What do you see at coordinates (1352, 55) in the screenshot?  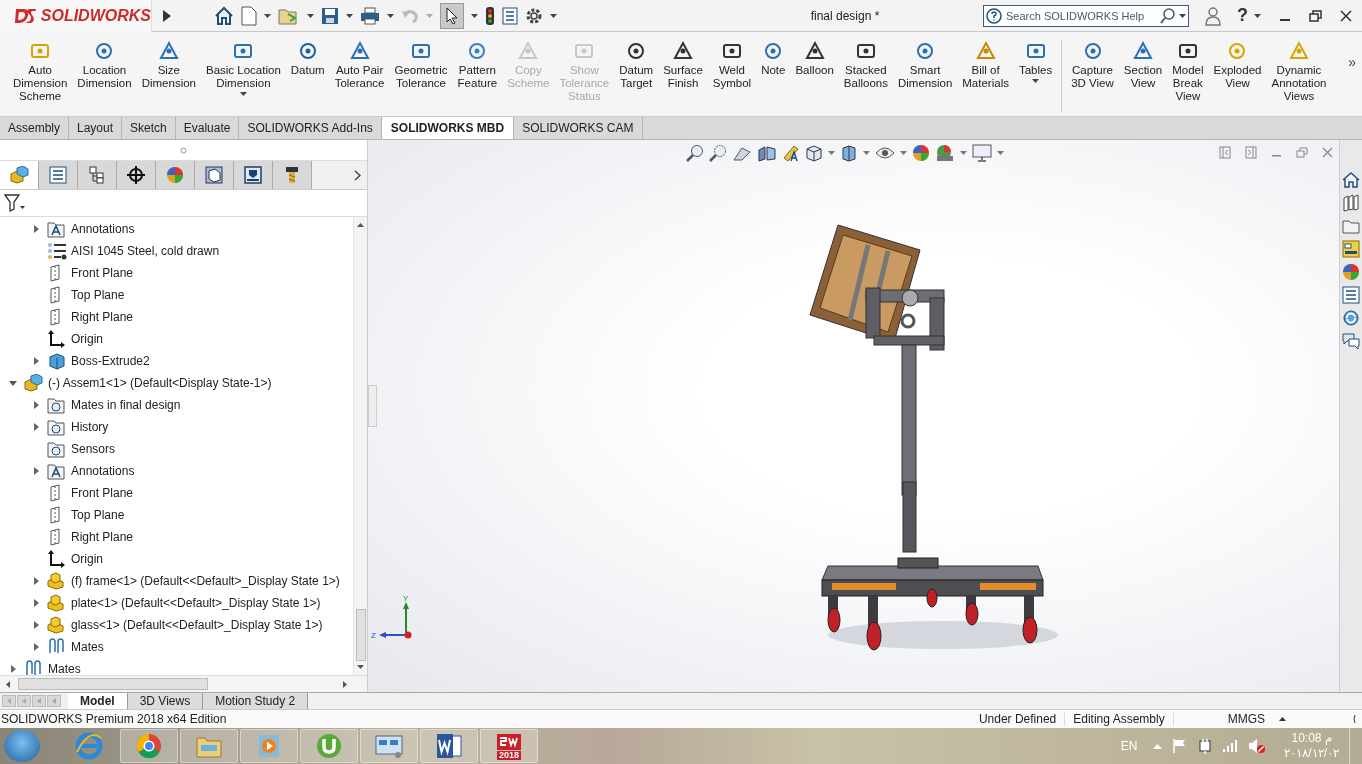 I see `more-commands-button: »` at bounding box center [1352, 55].